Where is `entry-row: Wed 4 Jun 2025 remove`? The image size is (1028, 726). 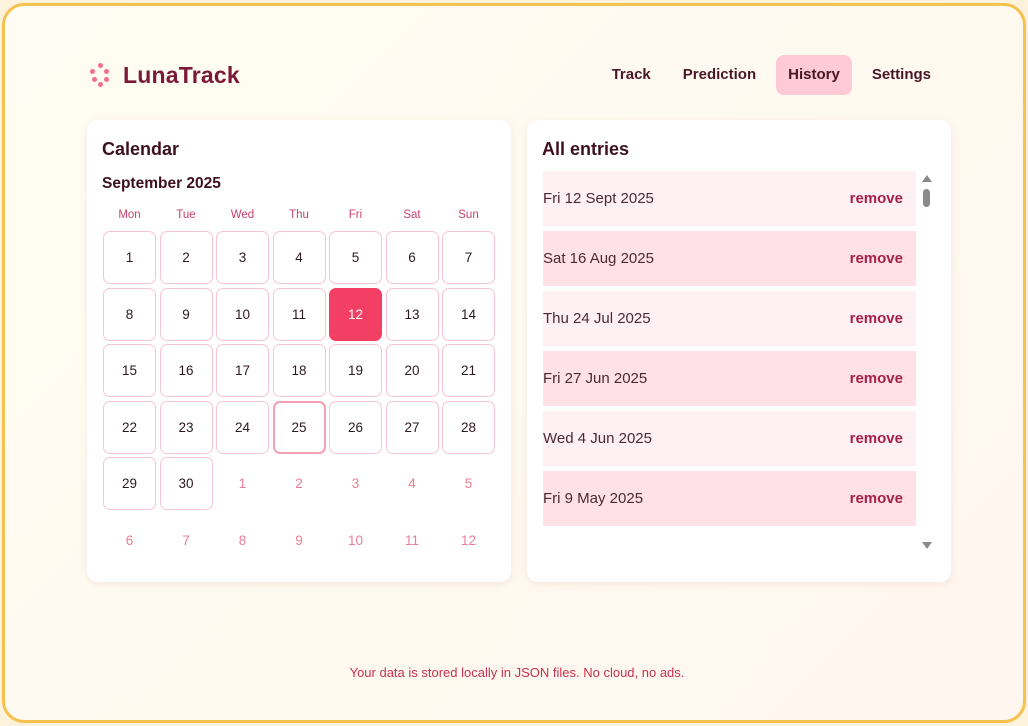 entry-row: Wed 4 Jun 2025 remove is located at coordinates (729, 438).